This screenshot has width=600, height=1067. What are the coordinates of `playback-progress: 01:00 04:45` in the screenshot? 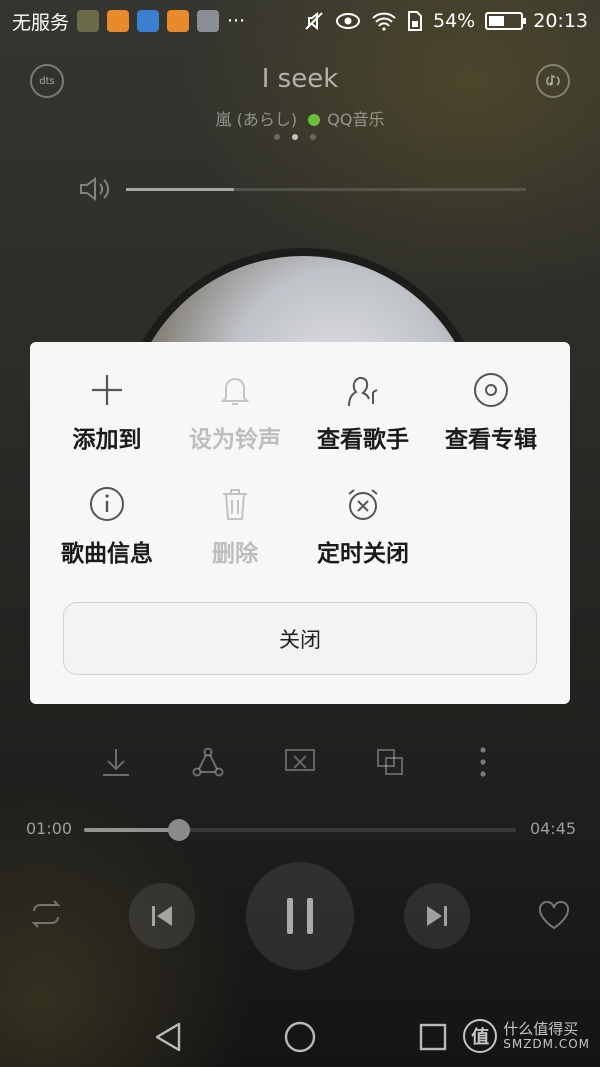 It's located at (300, 830).